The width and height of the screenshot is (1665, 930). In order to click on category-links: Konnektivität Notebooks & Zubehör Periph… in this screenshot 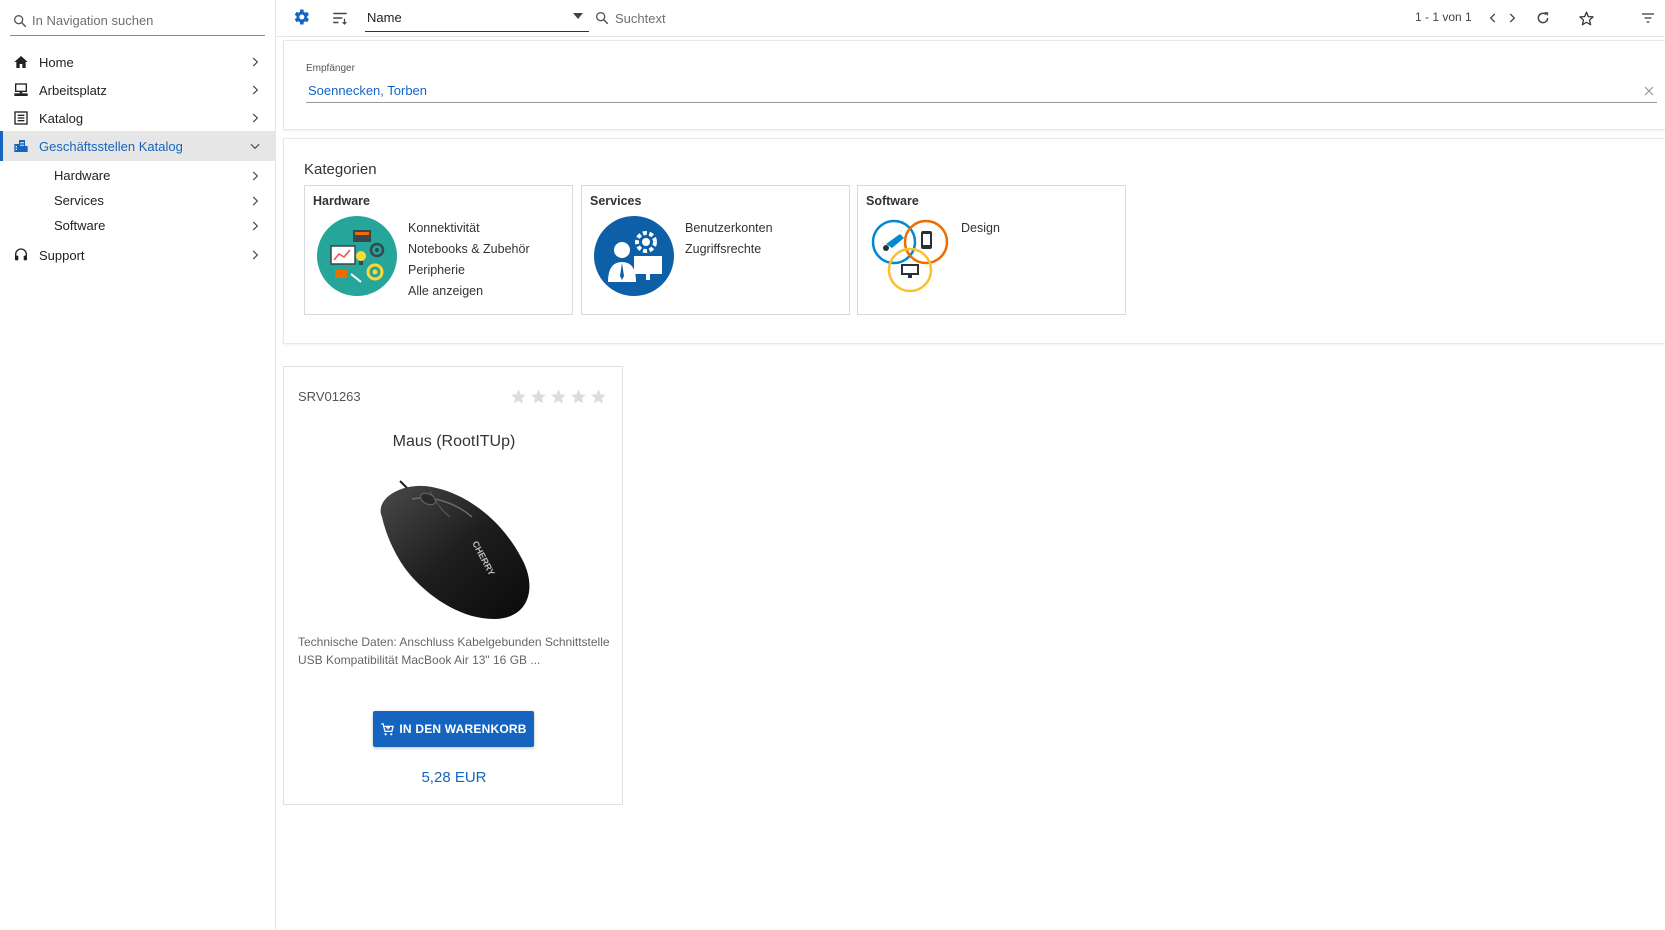, I will do `click(469, 260)`.